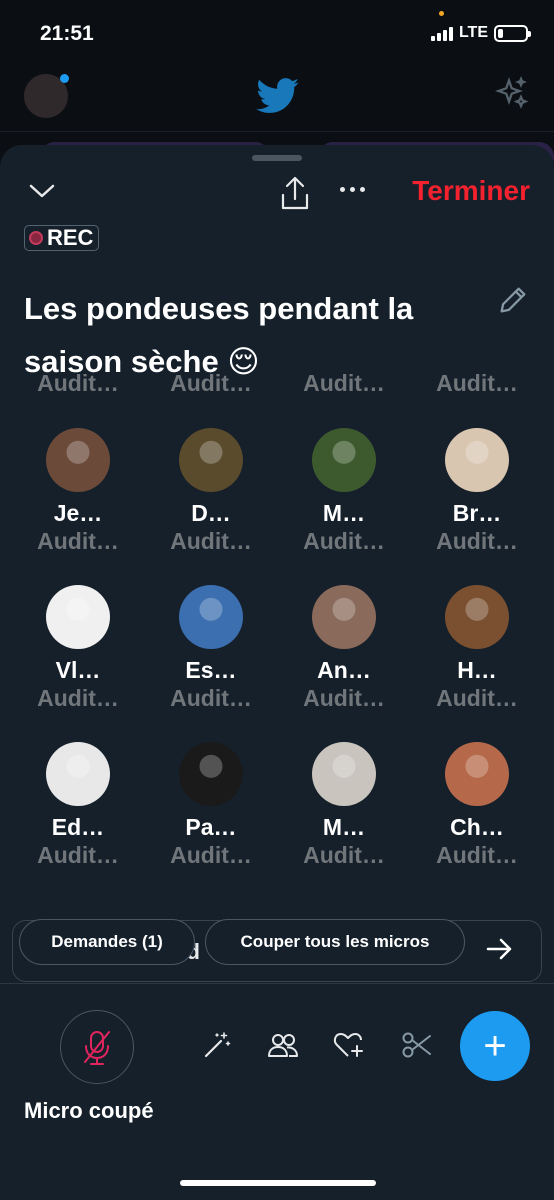 The height and width of the screenshot is (1200, 554). Describe the element at coordinates (512, 94) in the screenshot. I see `sparkle-icon` at that location.